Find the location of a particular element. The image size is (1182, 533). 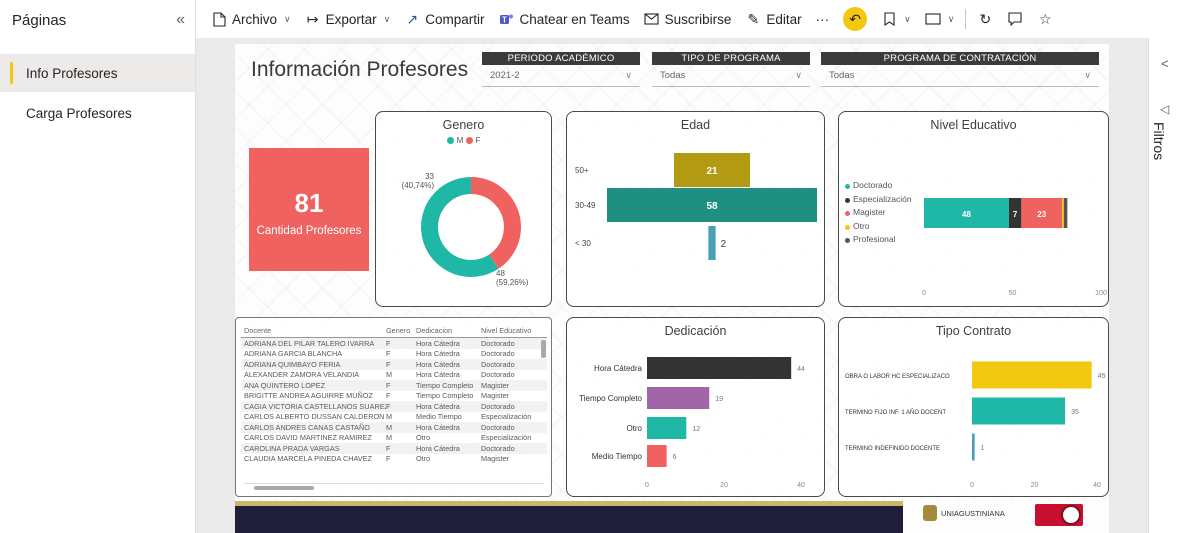

emblem-icon is located at coordinates (1071, 515).